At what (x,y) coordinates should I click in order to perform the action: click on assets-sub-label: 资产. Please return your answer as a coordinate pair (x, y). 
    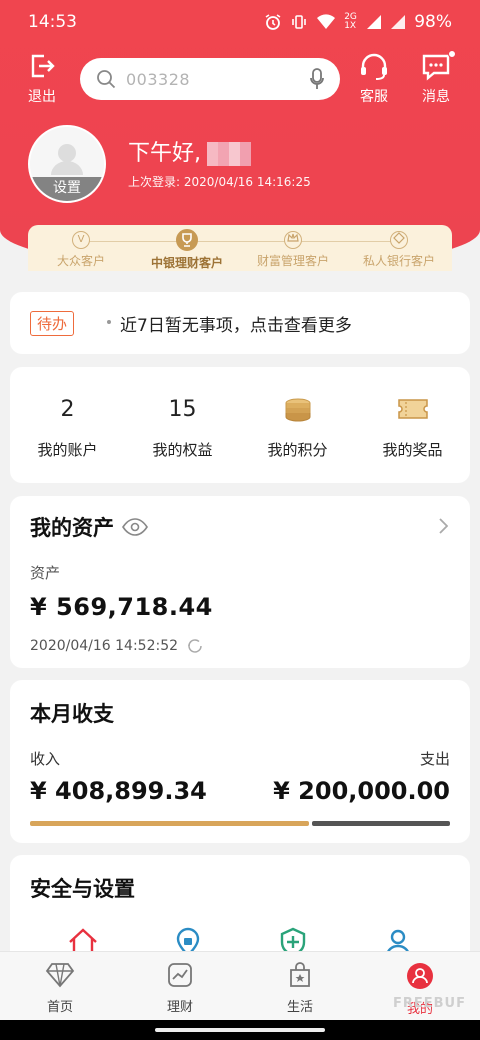
    Looking at the image, I should click on (45, 573).